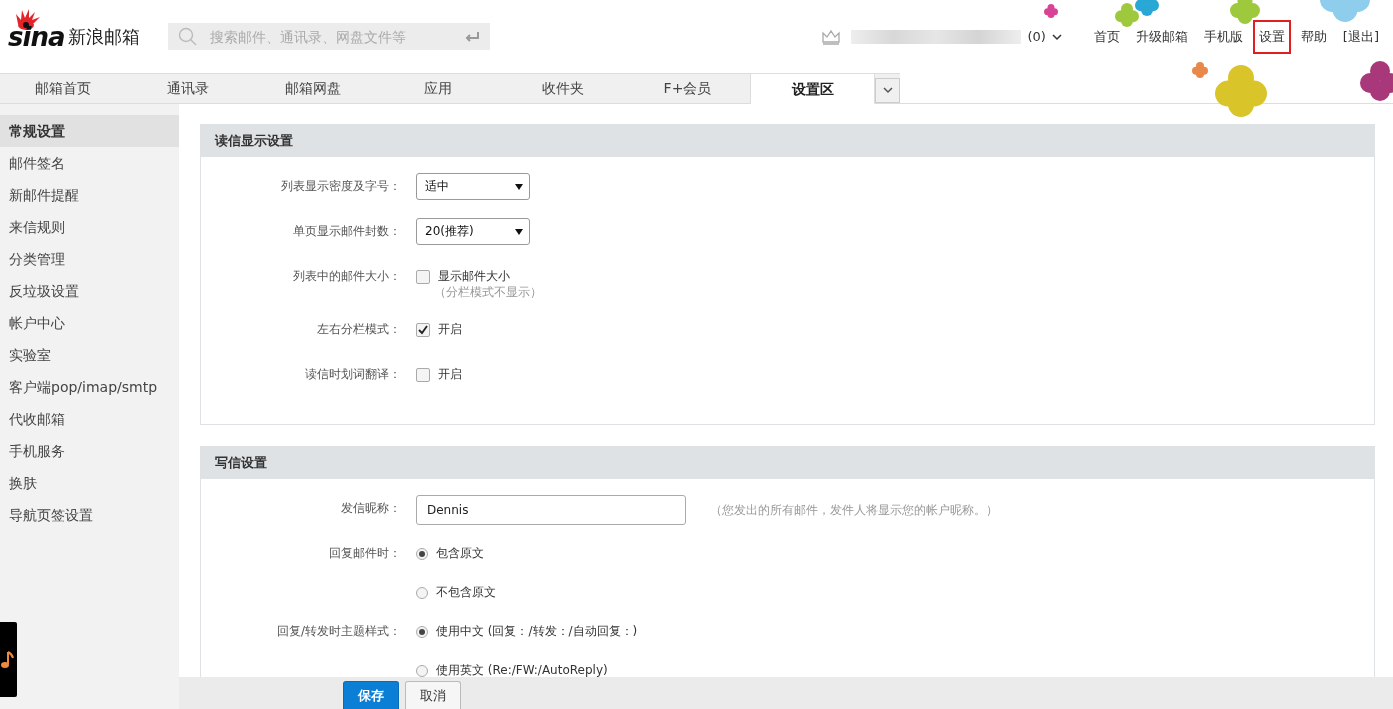 The image size is (1393, 709). I want to click on header-link: [退出], so click(1360, 36).